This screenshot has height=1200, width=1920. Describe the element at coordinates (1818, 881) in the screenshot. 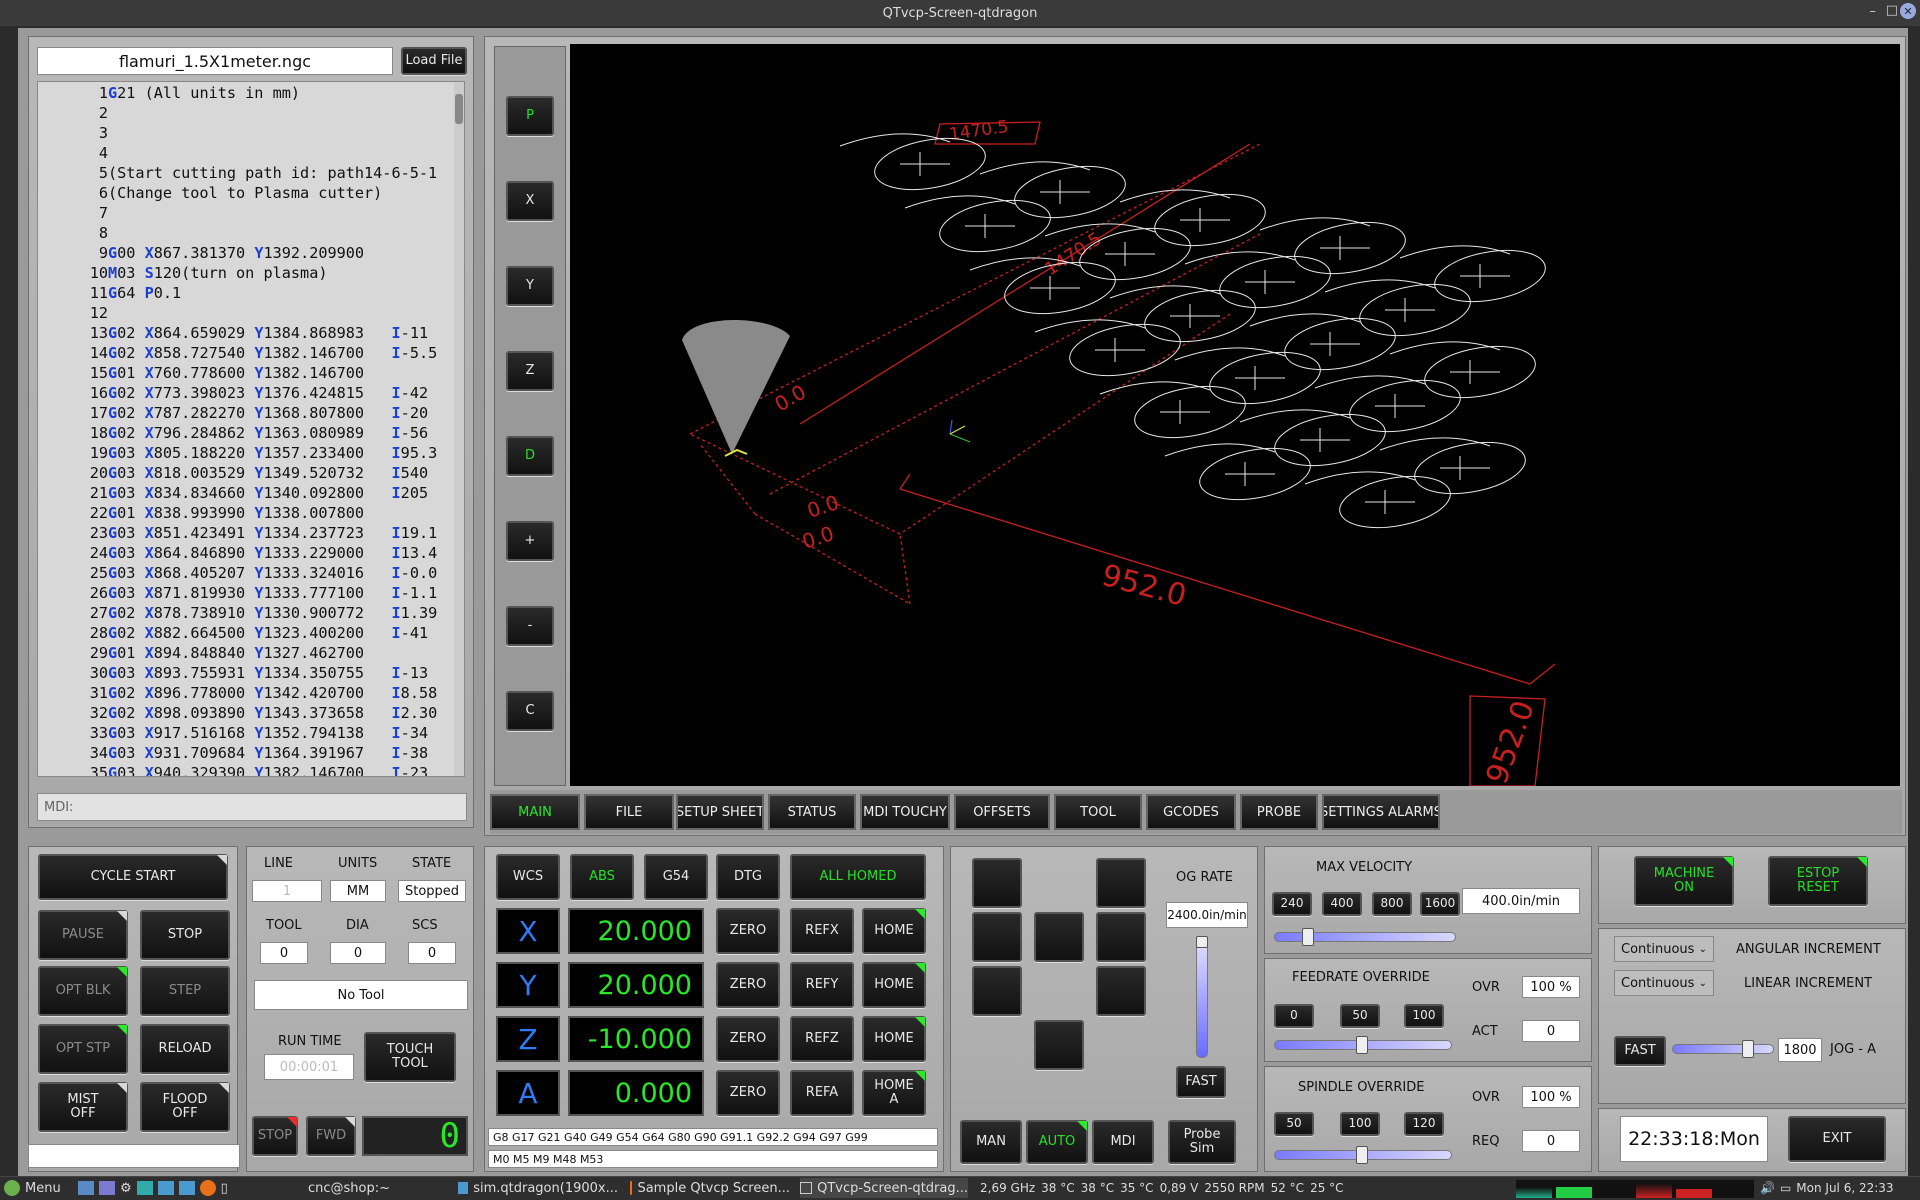

I see `estop-reset-button: ESTOP RESET` at that location.